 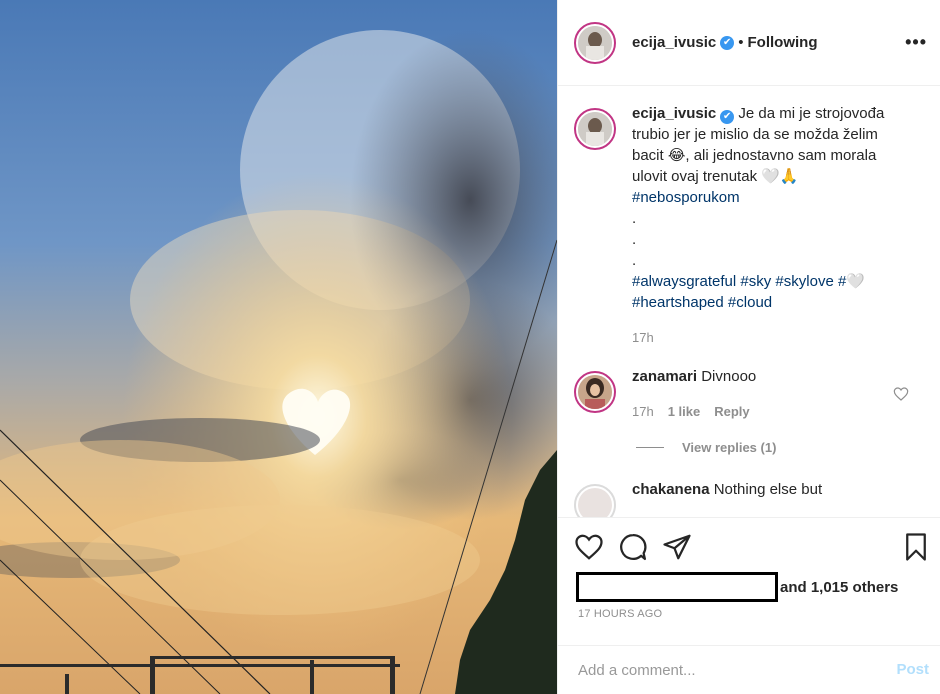 I want to click on hashtag-link: #nebosporukom, so click(x=686, y=197).